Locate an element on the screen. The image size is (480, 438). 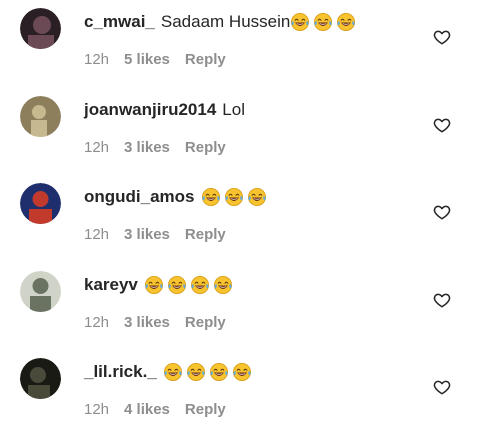
comment-username: c_mwai_ is located at coordinates (119, 22).